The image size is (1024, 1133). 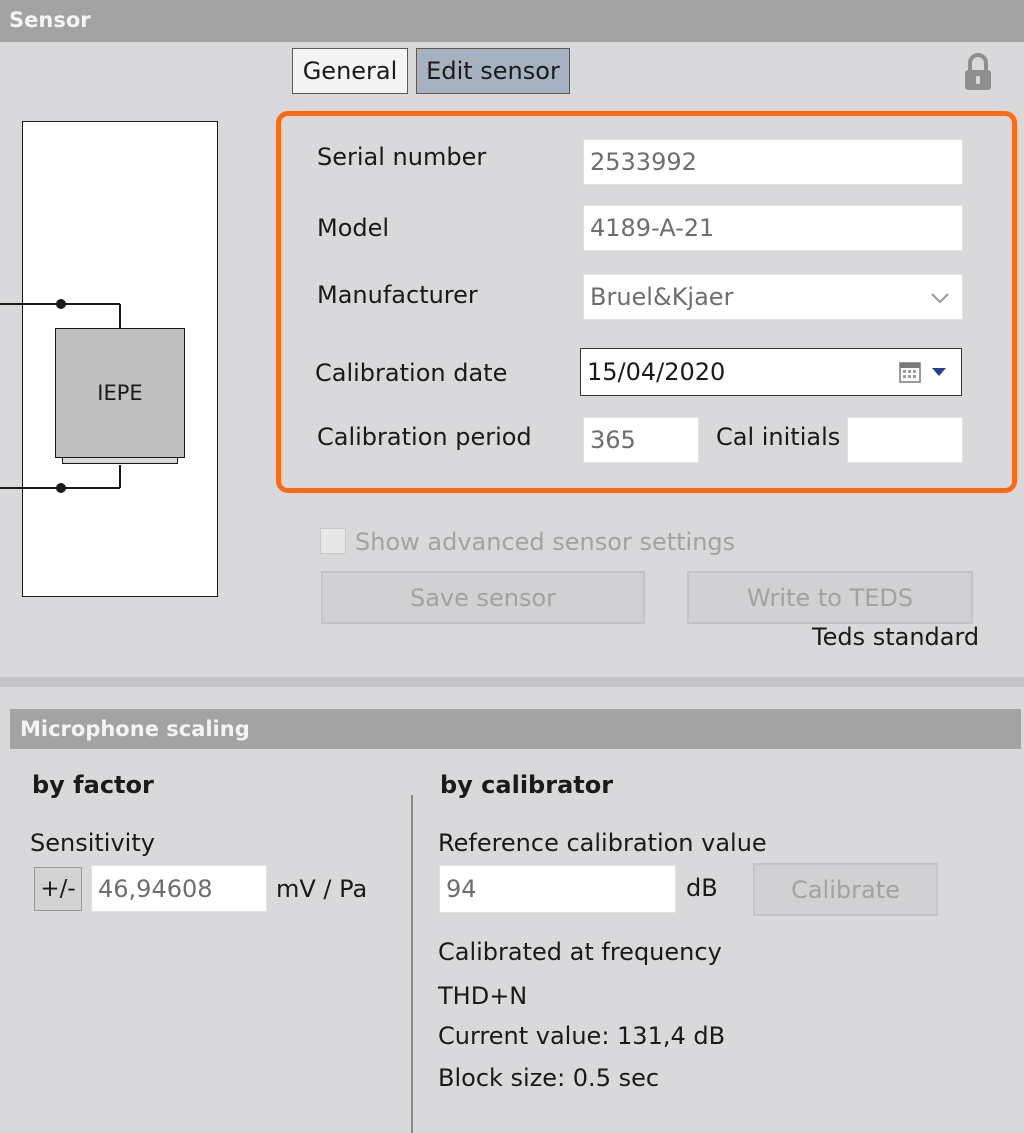 I want to click on calendar-icon, so click(x=910, y=372).